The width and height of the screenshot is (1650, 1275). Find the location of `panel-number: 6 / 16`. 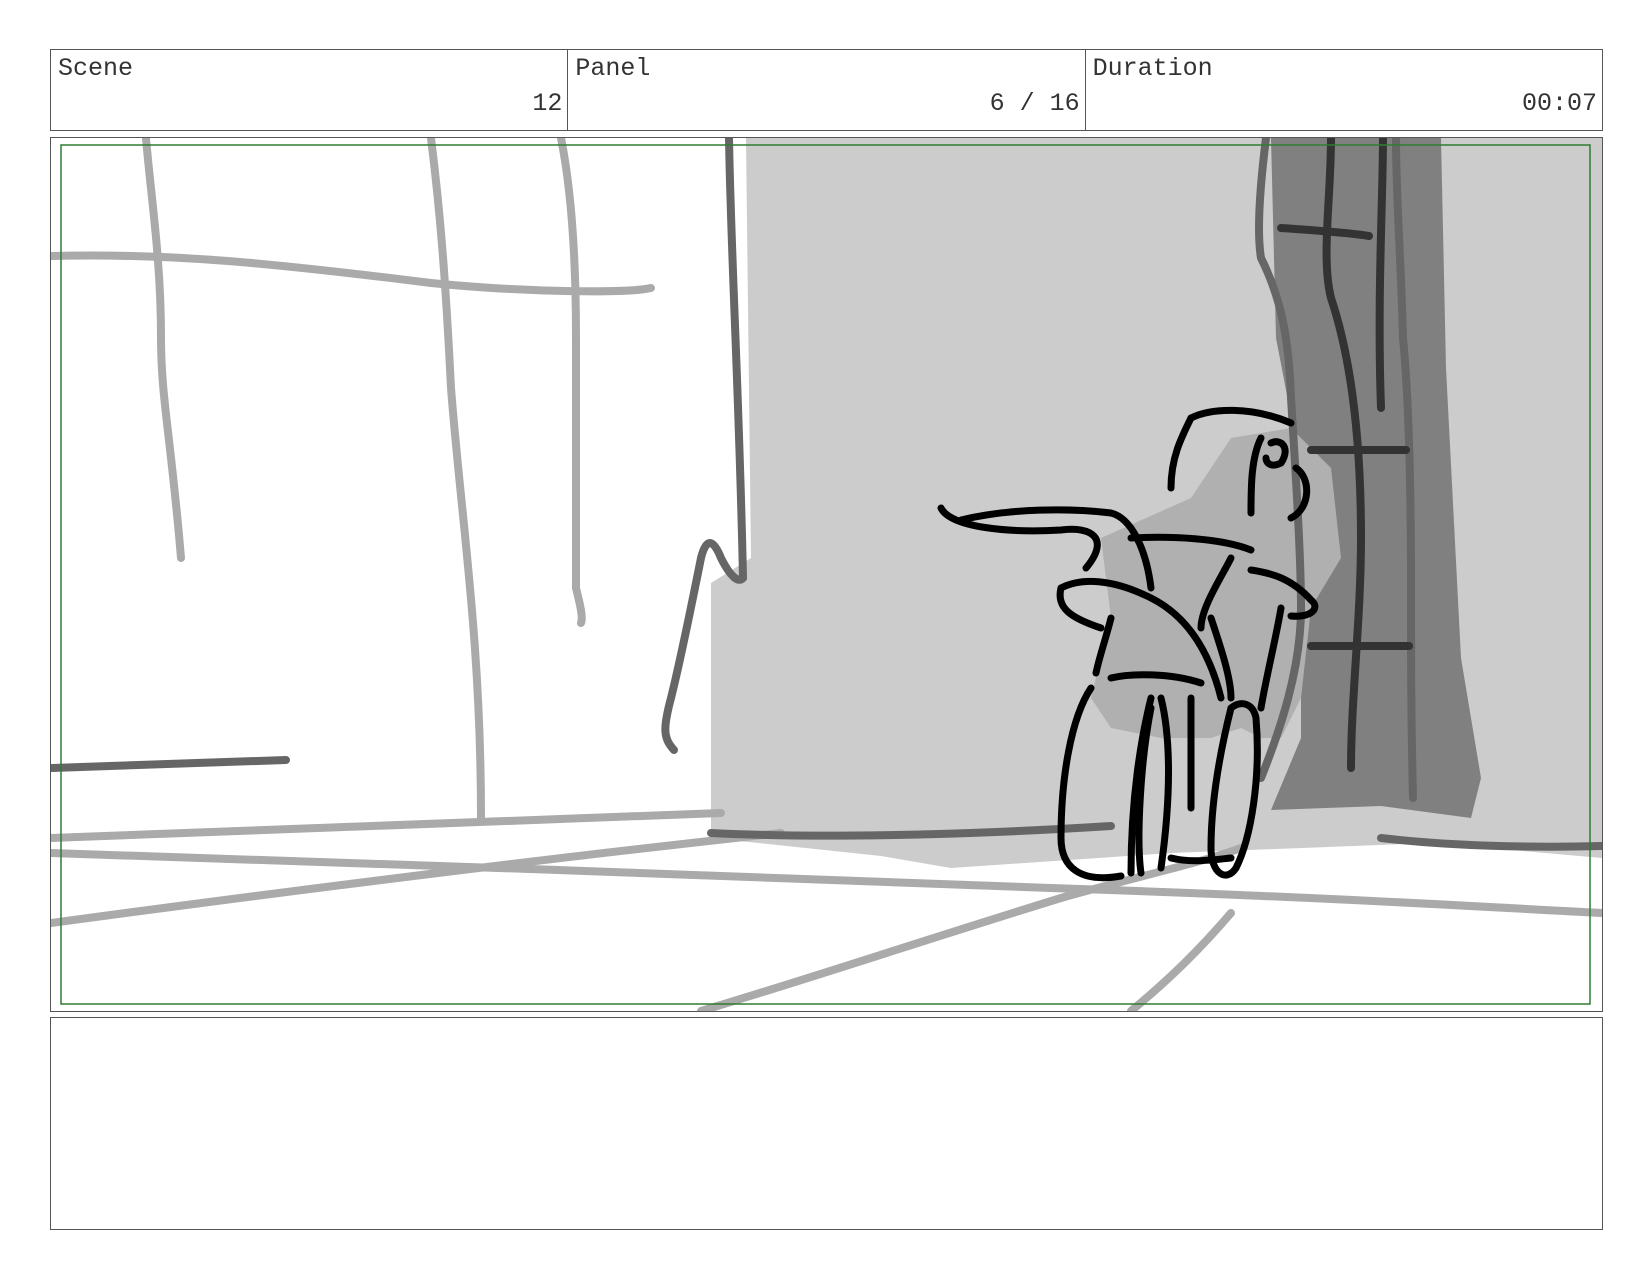

panel-number: 6 / 16 is located at coordinates (1034, 103).